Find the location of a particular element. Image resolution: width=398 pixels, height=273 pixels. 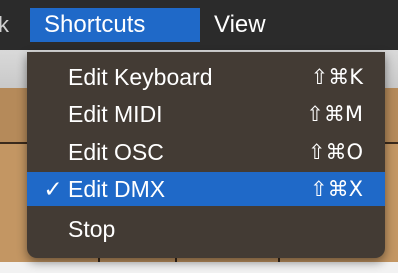

menu-item-edit-midi: Edit MIDI ⇧⌘M is located at coordinates (206, 114).